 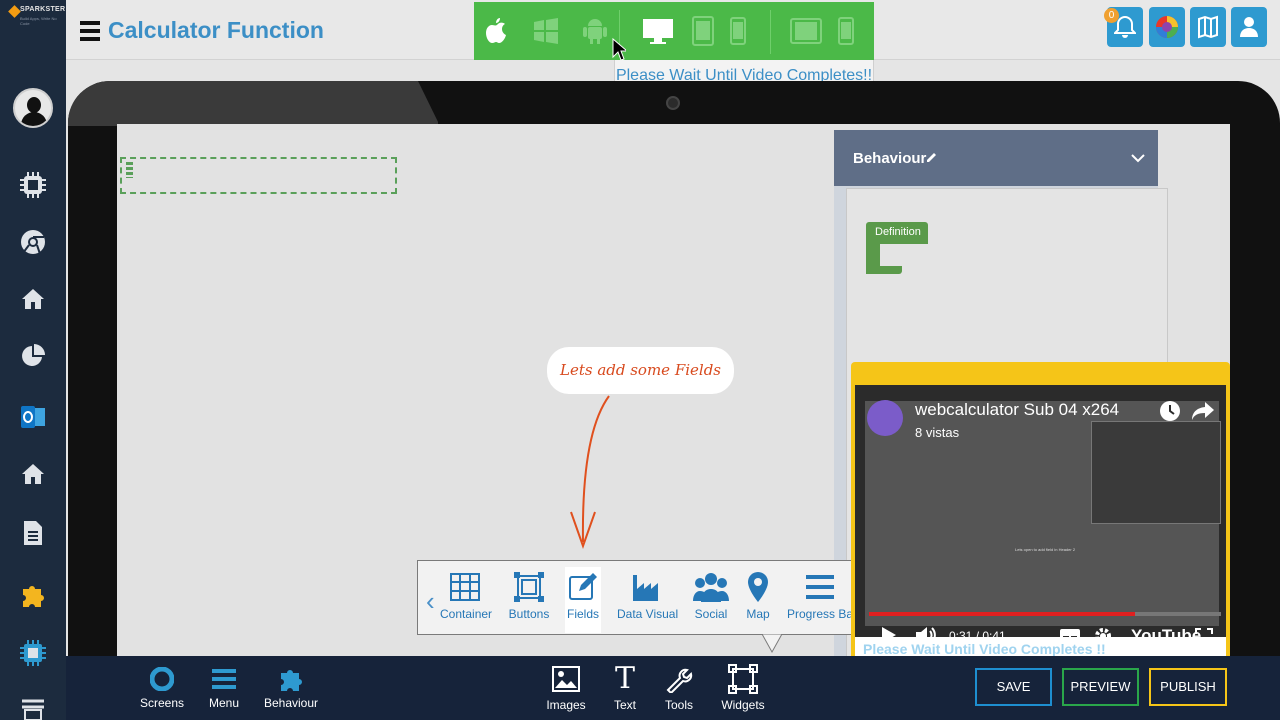 What do you see at coordinates (33, 705) in the screenshot?
I see `stack-icon` at bounding box center [33, 705].